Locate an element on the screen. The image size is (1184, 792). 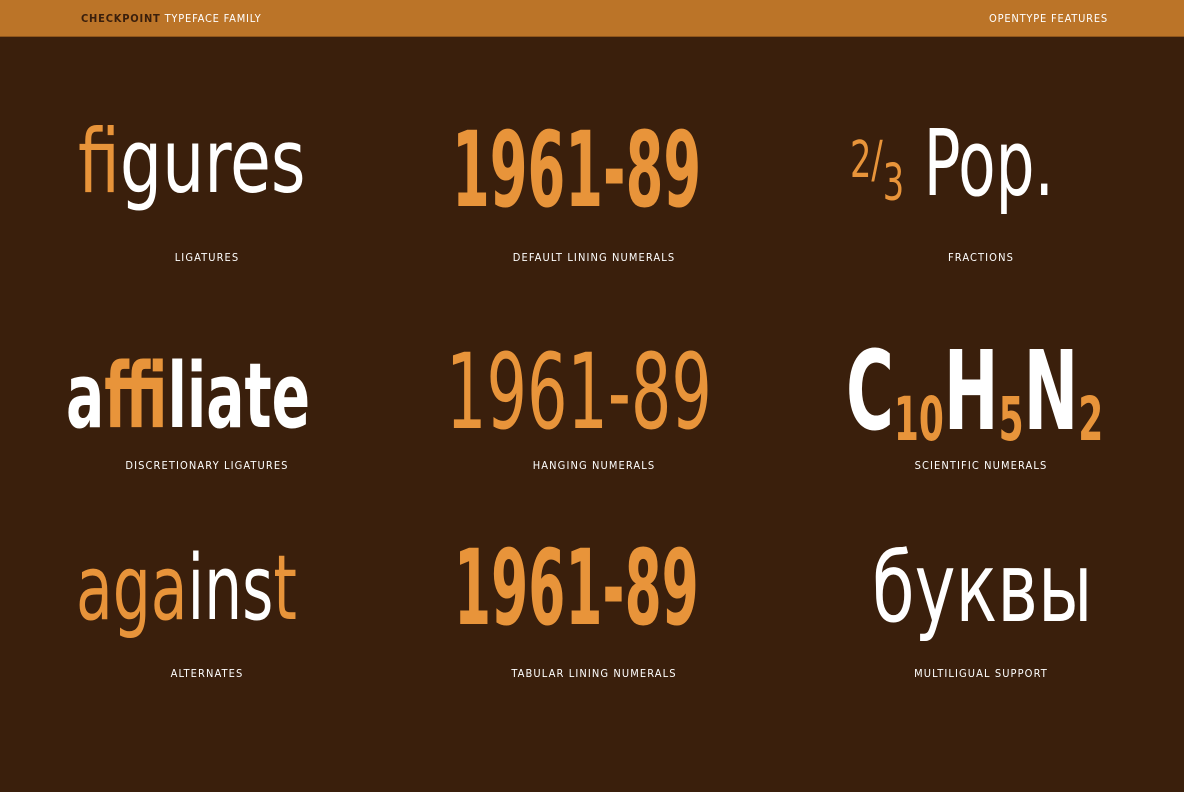
header-section: OPENTYPE FEATURES is located at coordinates (1048, 18).